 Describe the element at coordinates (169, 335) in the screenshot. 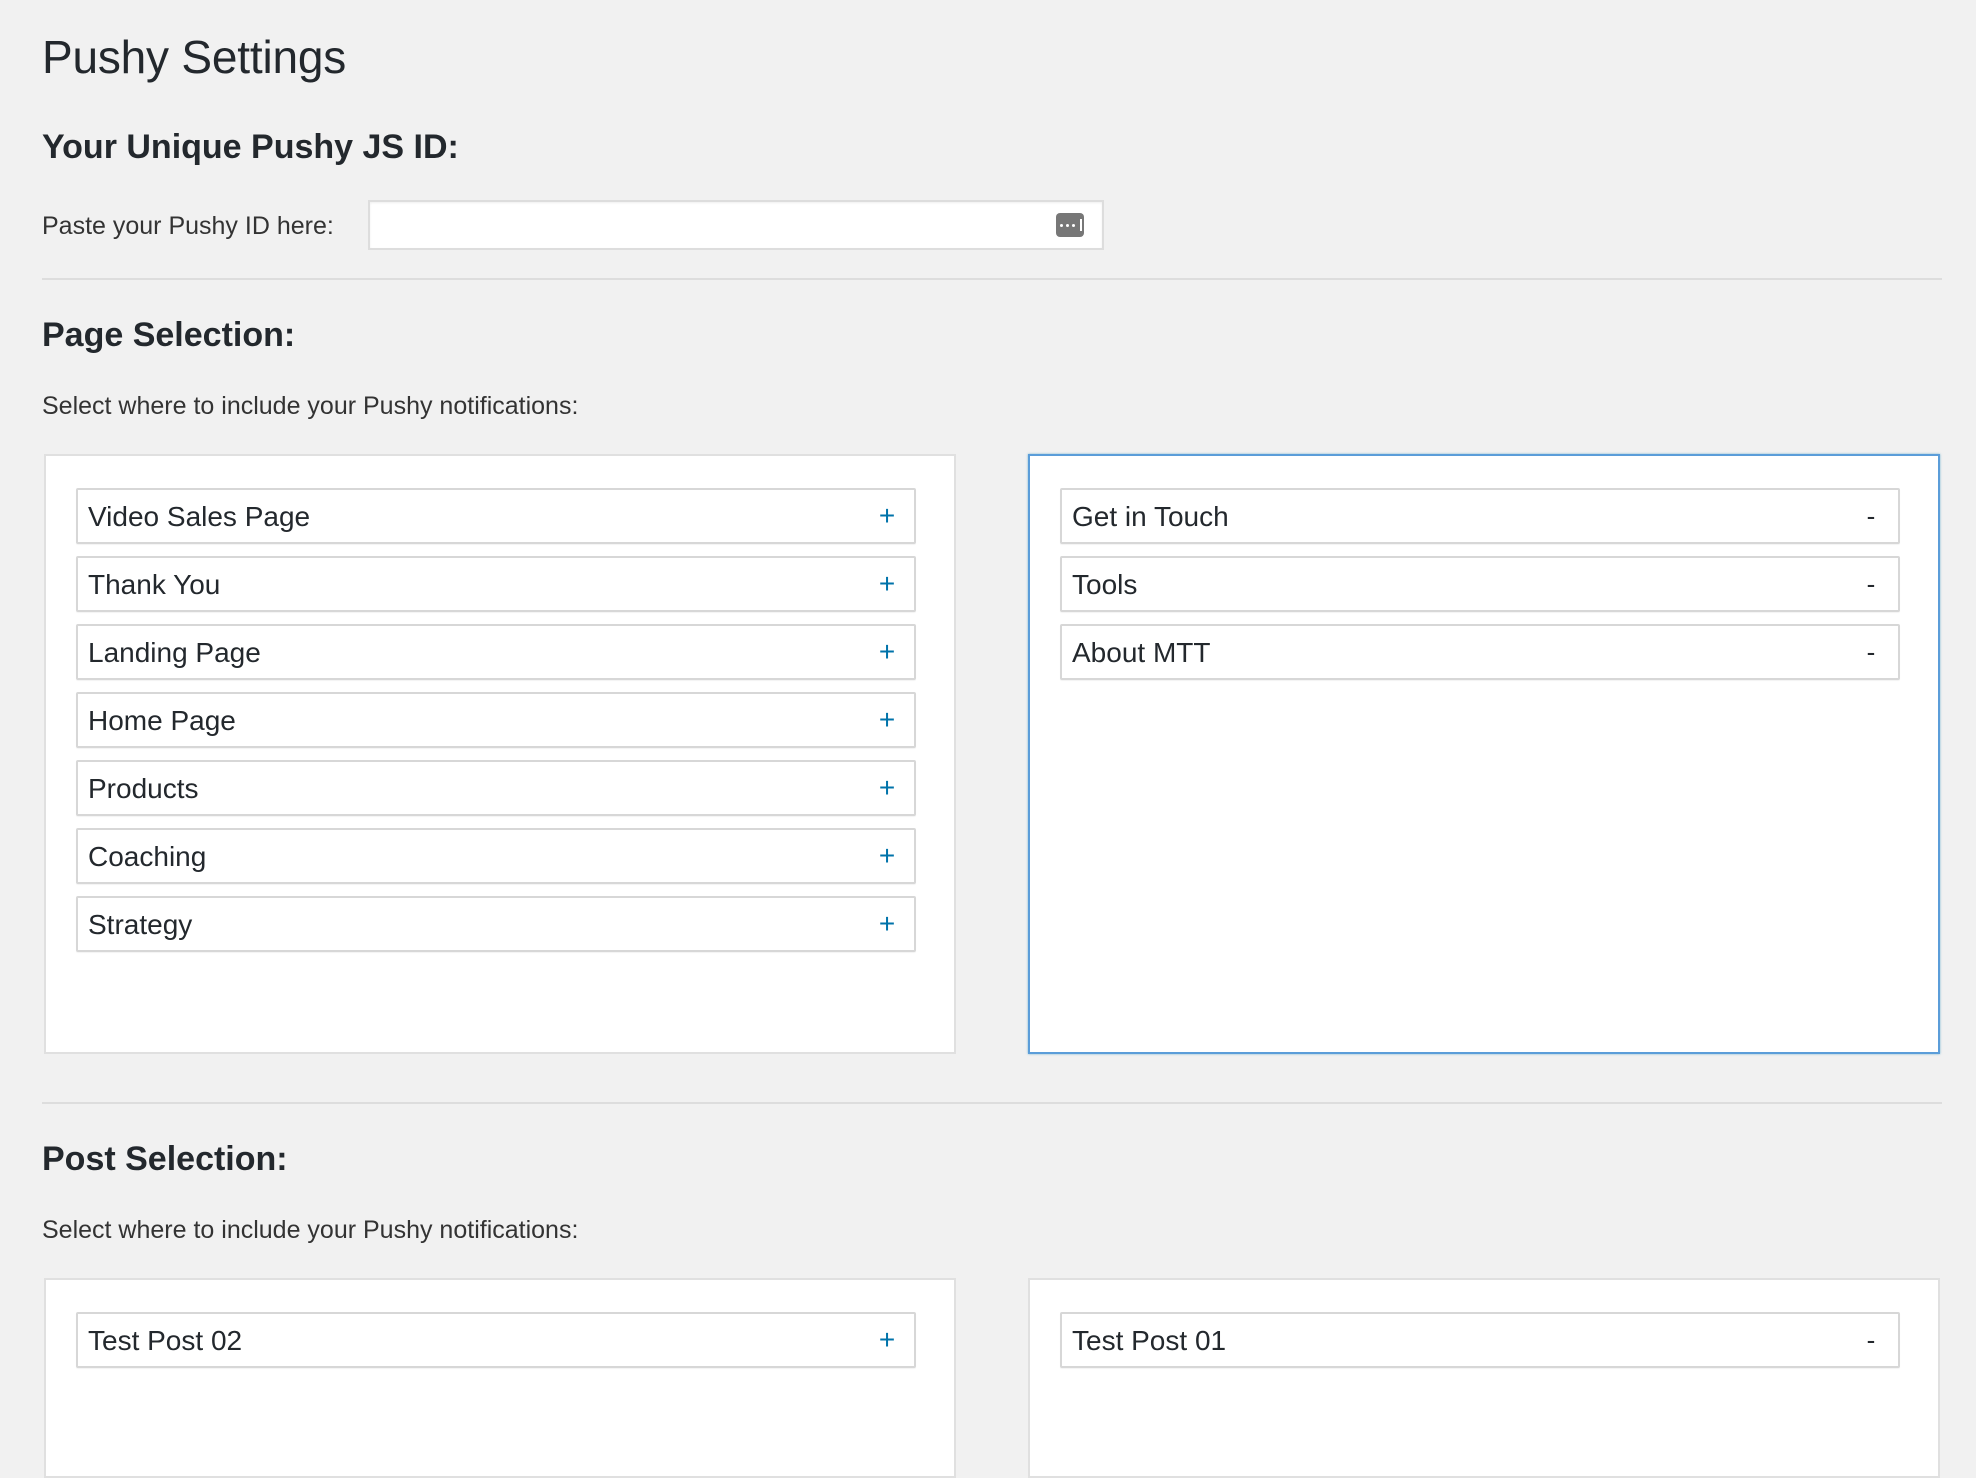

I see `page-selection-heading: Page Selection:` at that location.